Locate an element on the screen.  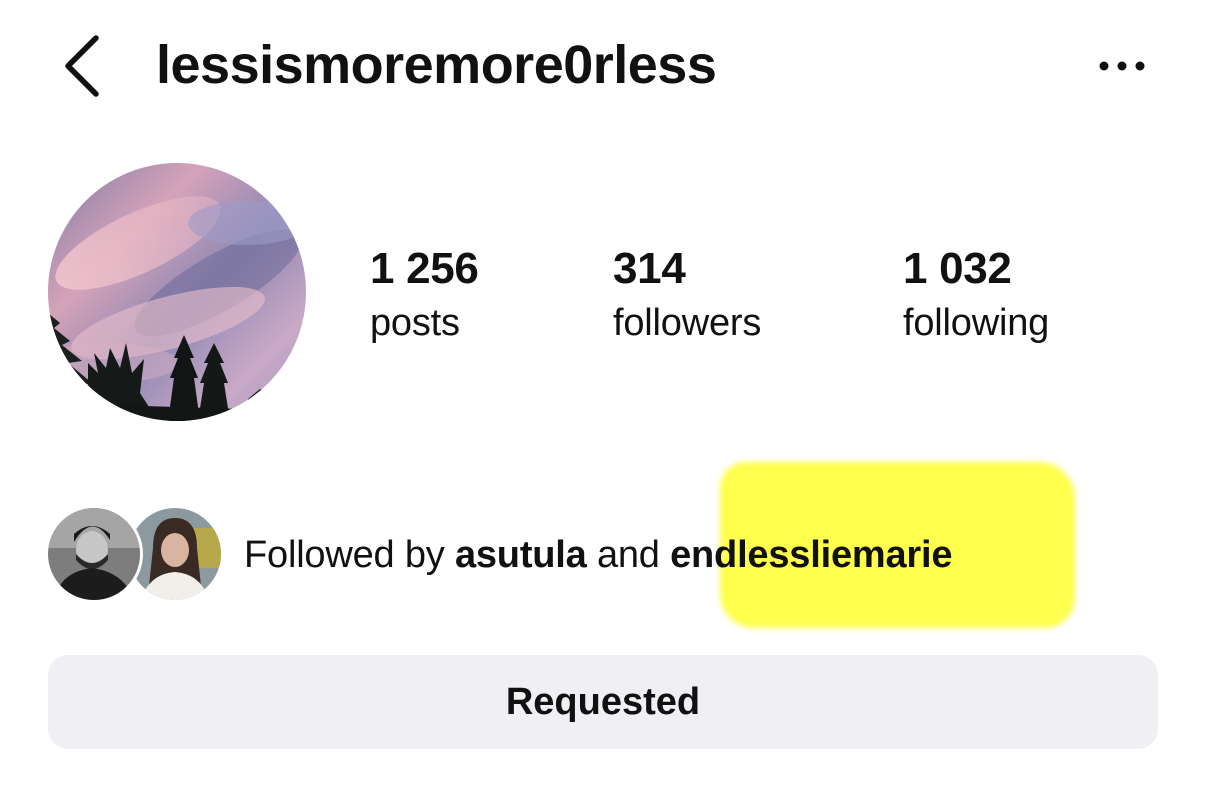
profile-username: lessismoremore0rless is located at coordinates (436, 65).